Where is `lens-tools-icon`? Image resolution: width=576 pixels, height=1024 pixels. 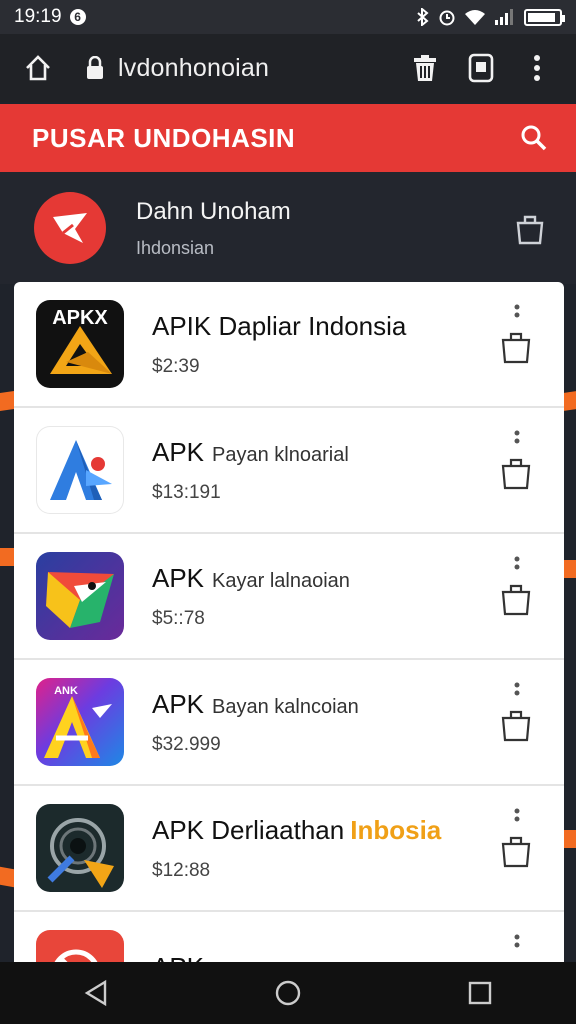 lens-tools-icon is located at coordinates (80, 848).